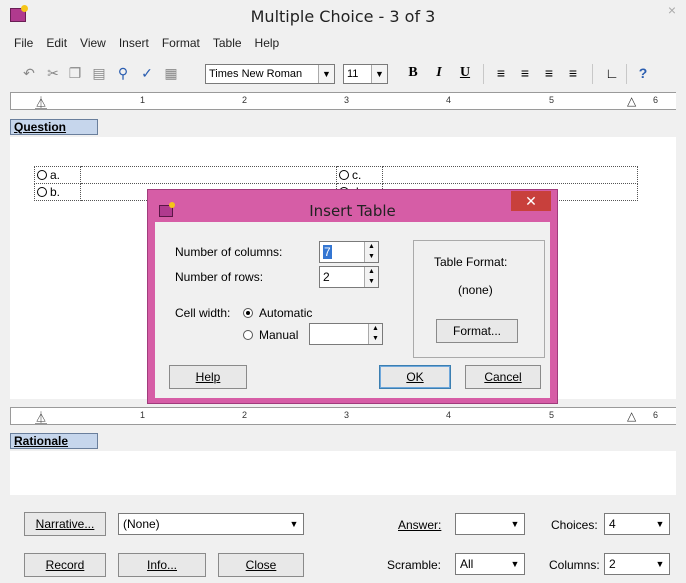  Describe the element at coordinates (277, 313) in the screenshot. I see `automatic-radio: Automatic` at that location.